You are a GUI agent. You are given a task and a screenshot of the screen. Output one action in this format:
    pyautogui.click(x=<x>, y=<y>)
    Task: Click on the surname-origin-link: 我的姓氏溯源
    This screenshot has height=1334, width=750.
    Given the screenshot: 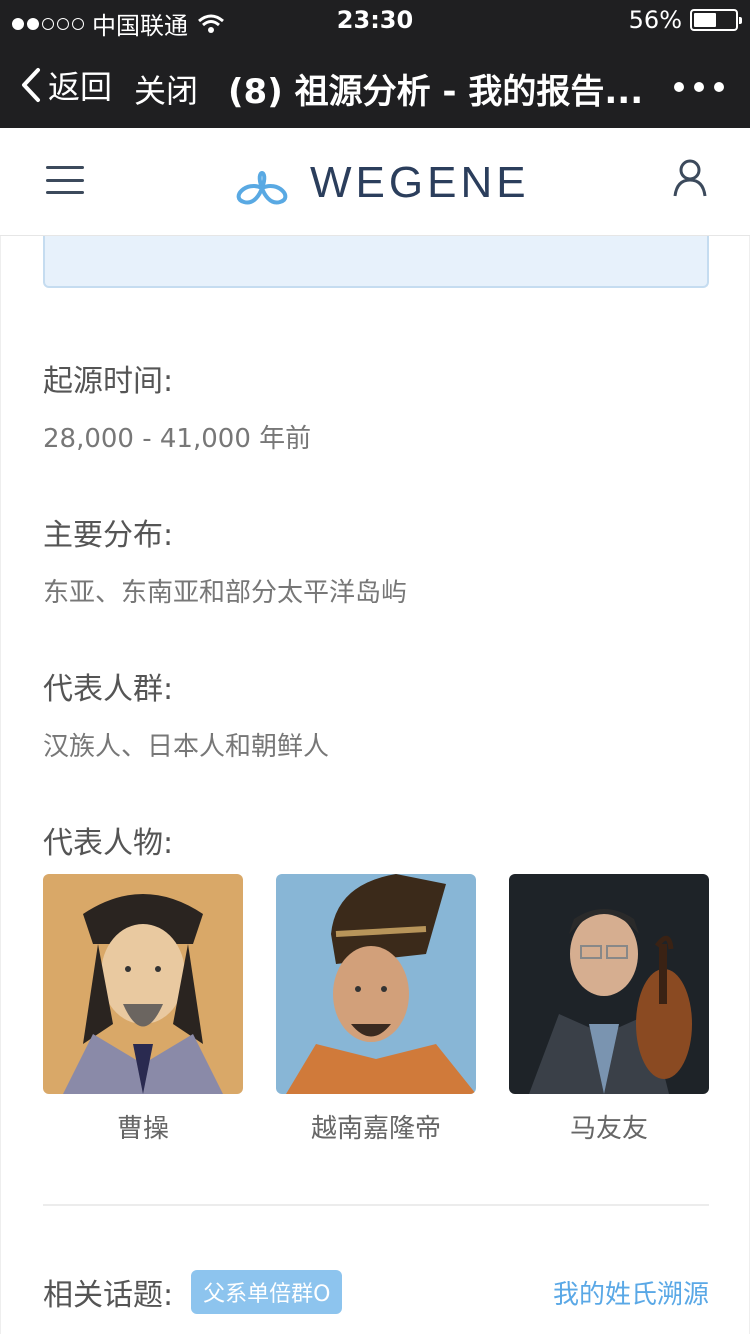 What is the action you would take?
    pyautogui.click(x=631, y=1292)
    